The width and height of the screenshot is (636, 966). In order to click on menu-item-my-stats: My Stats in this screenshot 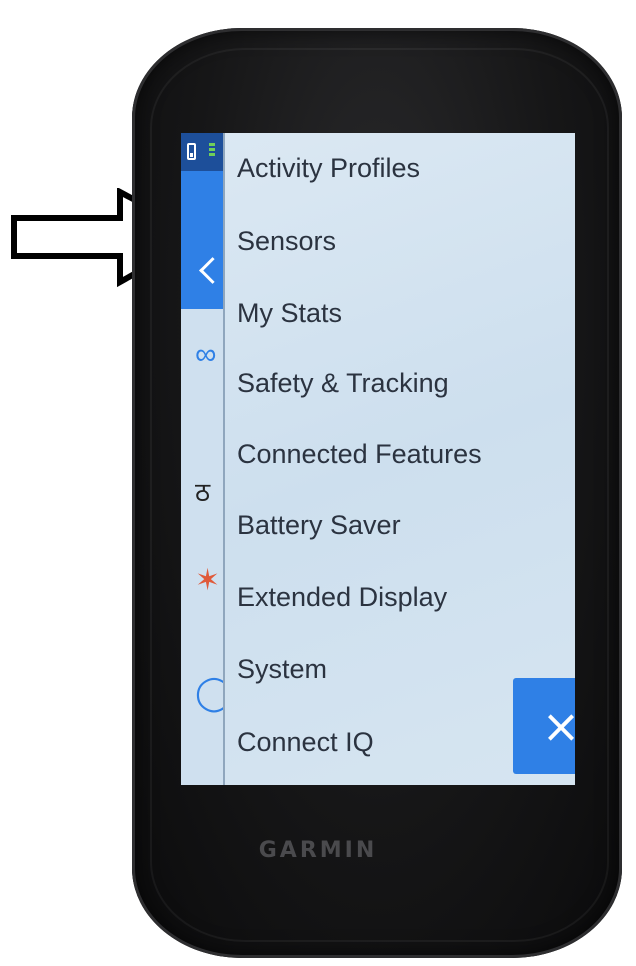, I will do `click(289, 313)`.